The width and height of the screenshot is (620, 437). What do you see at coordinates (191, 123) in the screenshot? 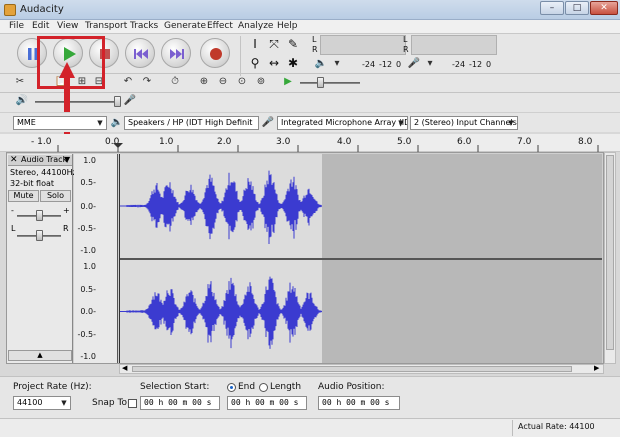
I see `output-device-select: Speakers / HP (IDT High Definit` at bounding box center [191, 123].